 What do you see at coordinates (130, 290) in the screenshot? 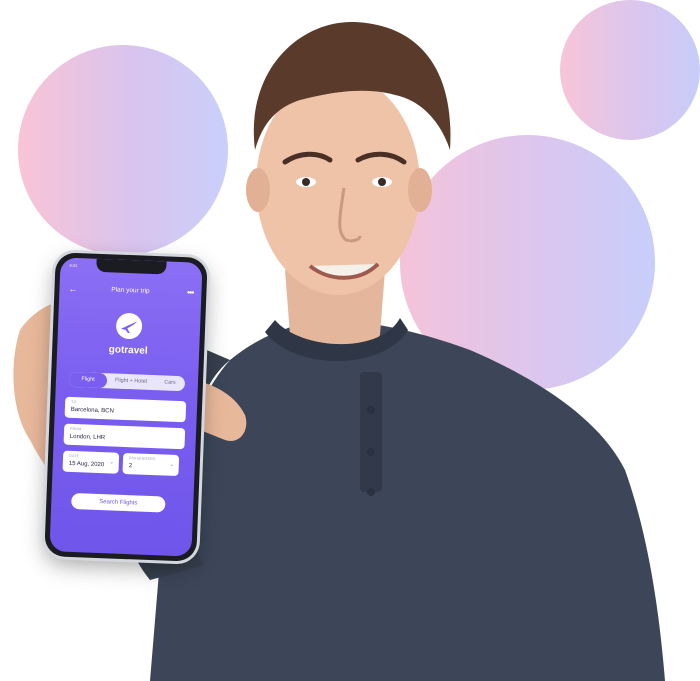
I see `page-title: Plan your trip` at bounding box center [130, 290].